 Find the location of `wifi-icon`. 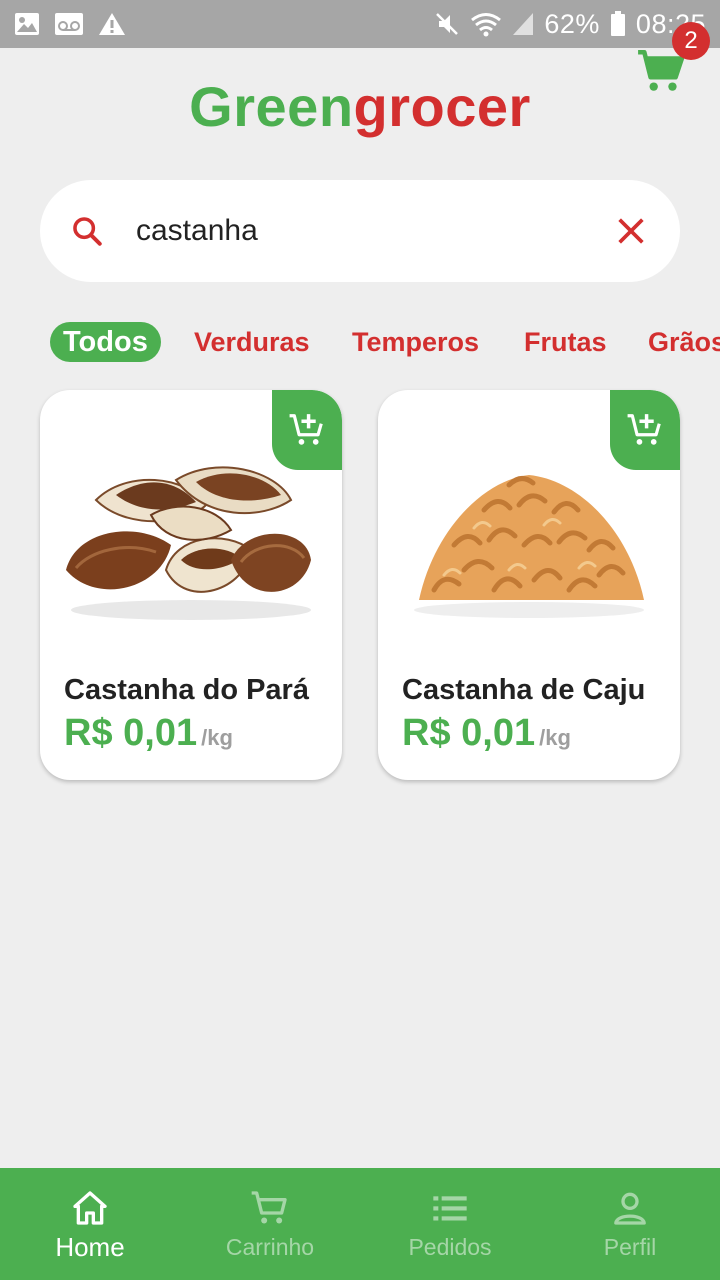

wifi-icon is located at coordinates (486, 25).